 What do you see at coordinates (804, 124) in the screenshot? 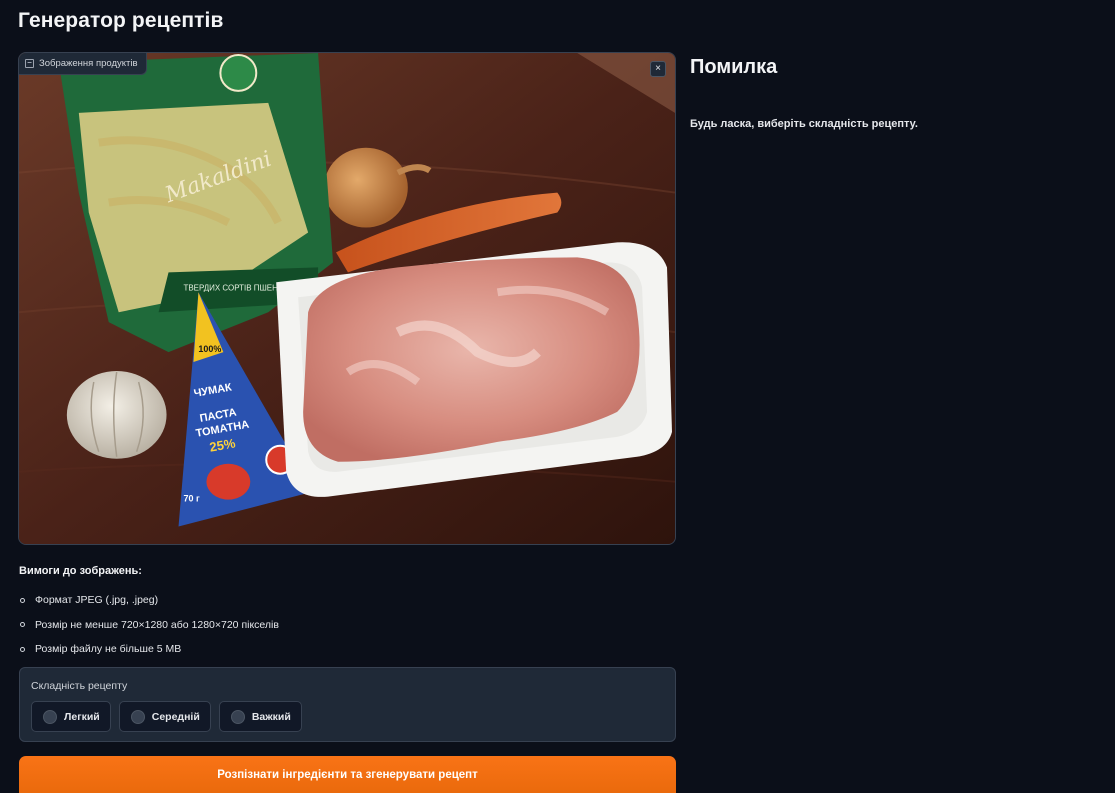
I see `error-message: Будь ласка, виберіть складність рецепту.` at bounding box center [804, 124].